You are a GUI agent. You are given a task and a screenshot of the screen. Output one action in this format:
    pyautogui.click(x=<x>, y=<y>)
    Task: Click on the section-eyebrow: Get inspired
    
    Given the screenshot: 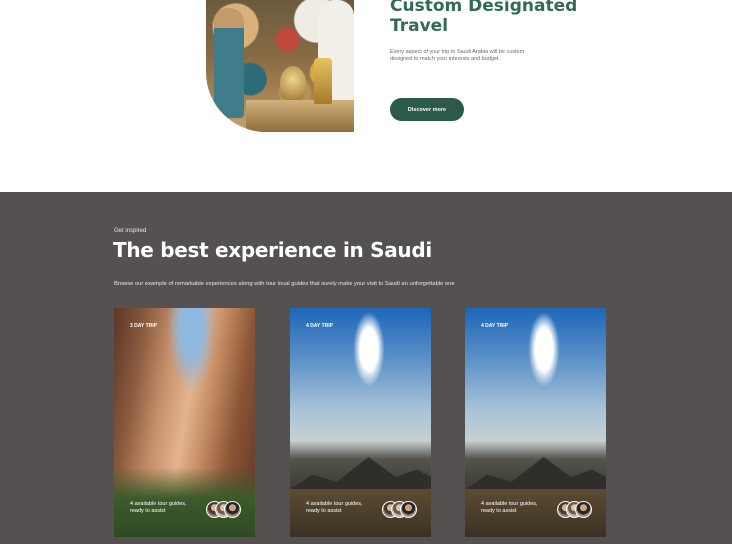 What is the action you would take?
    pyautogui.click(x=130, y=231)
    